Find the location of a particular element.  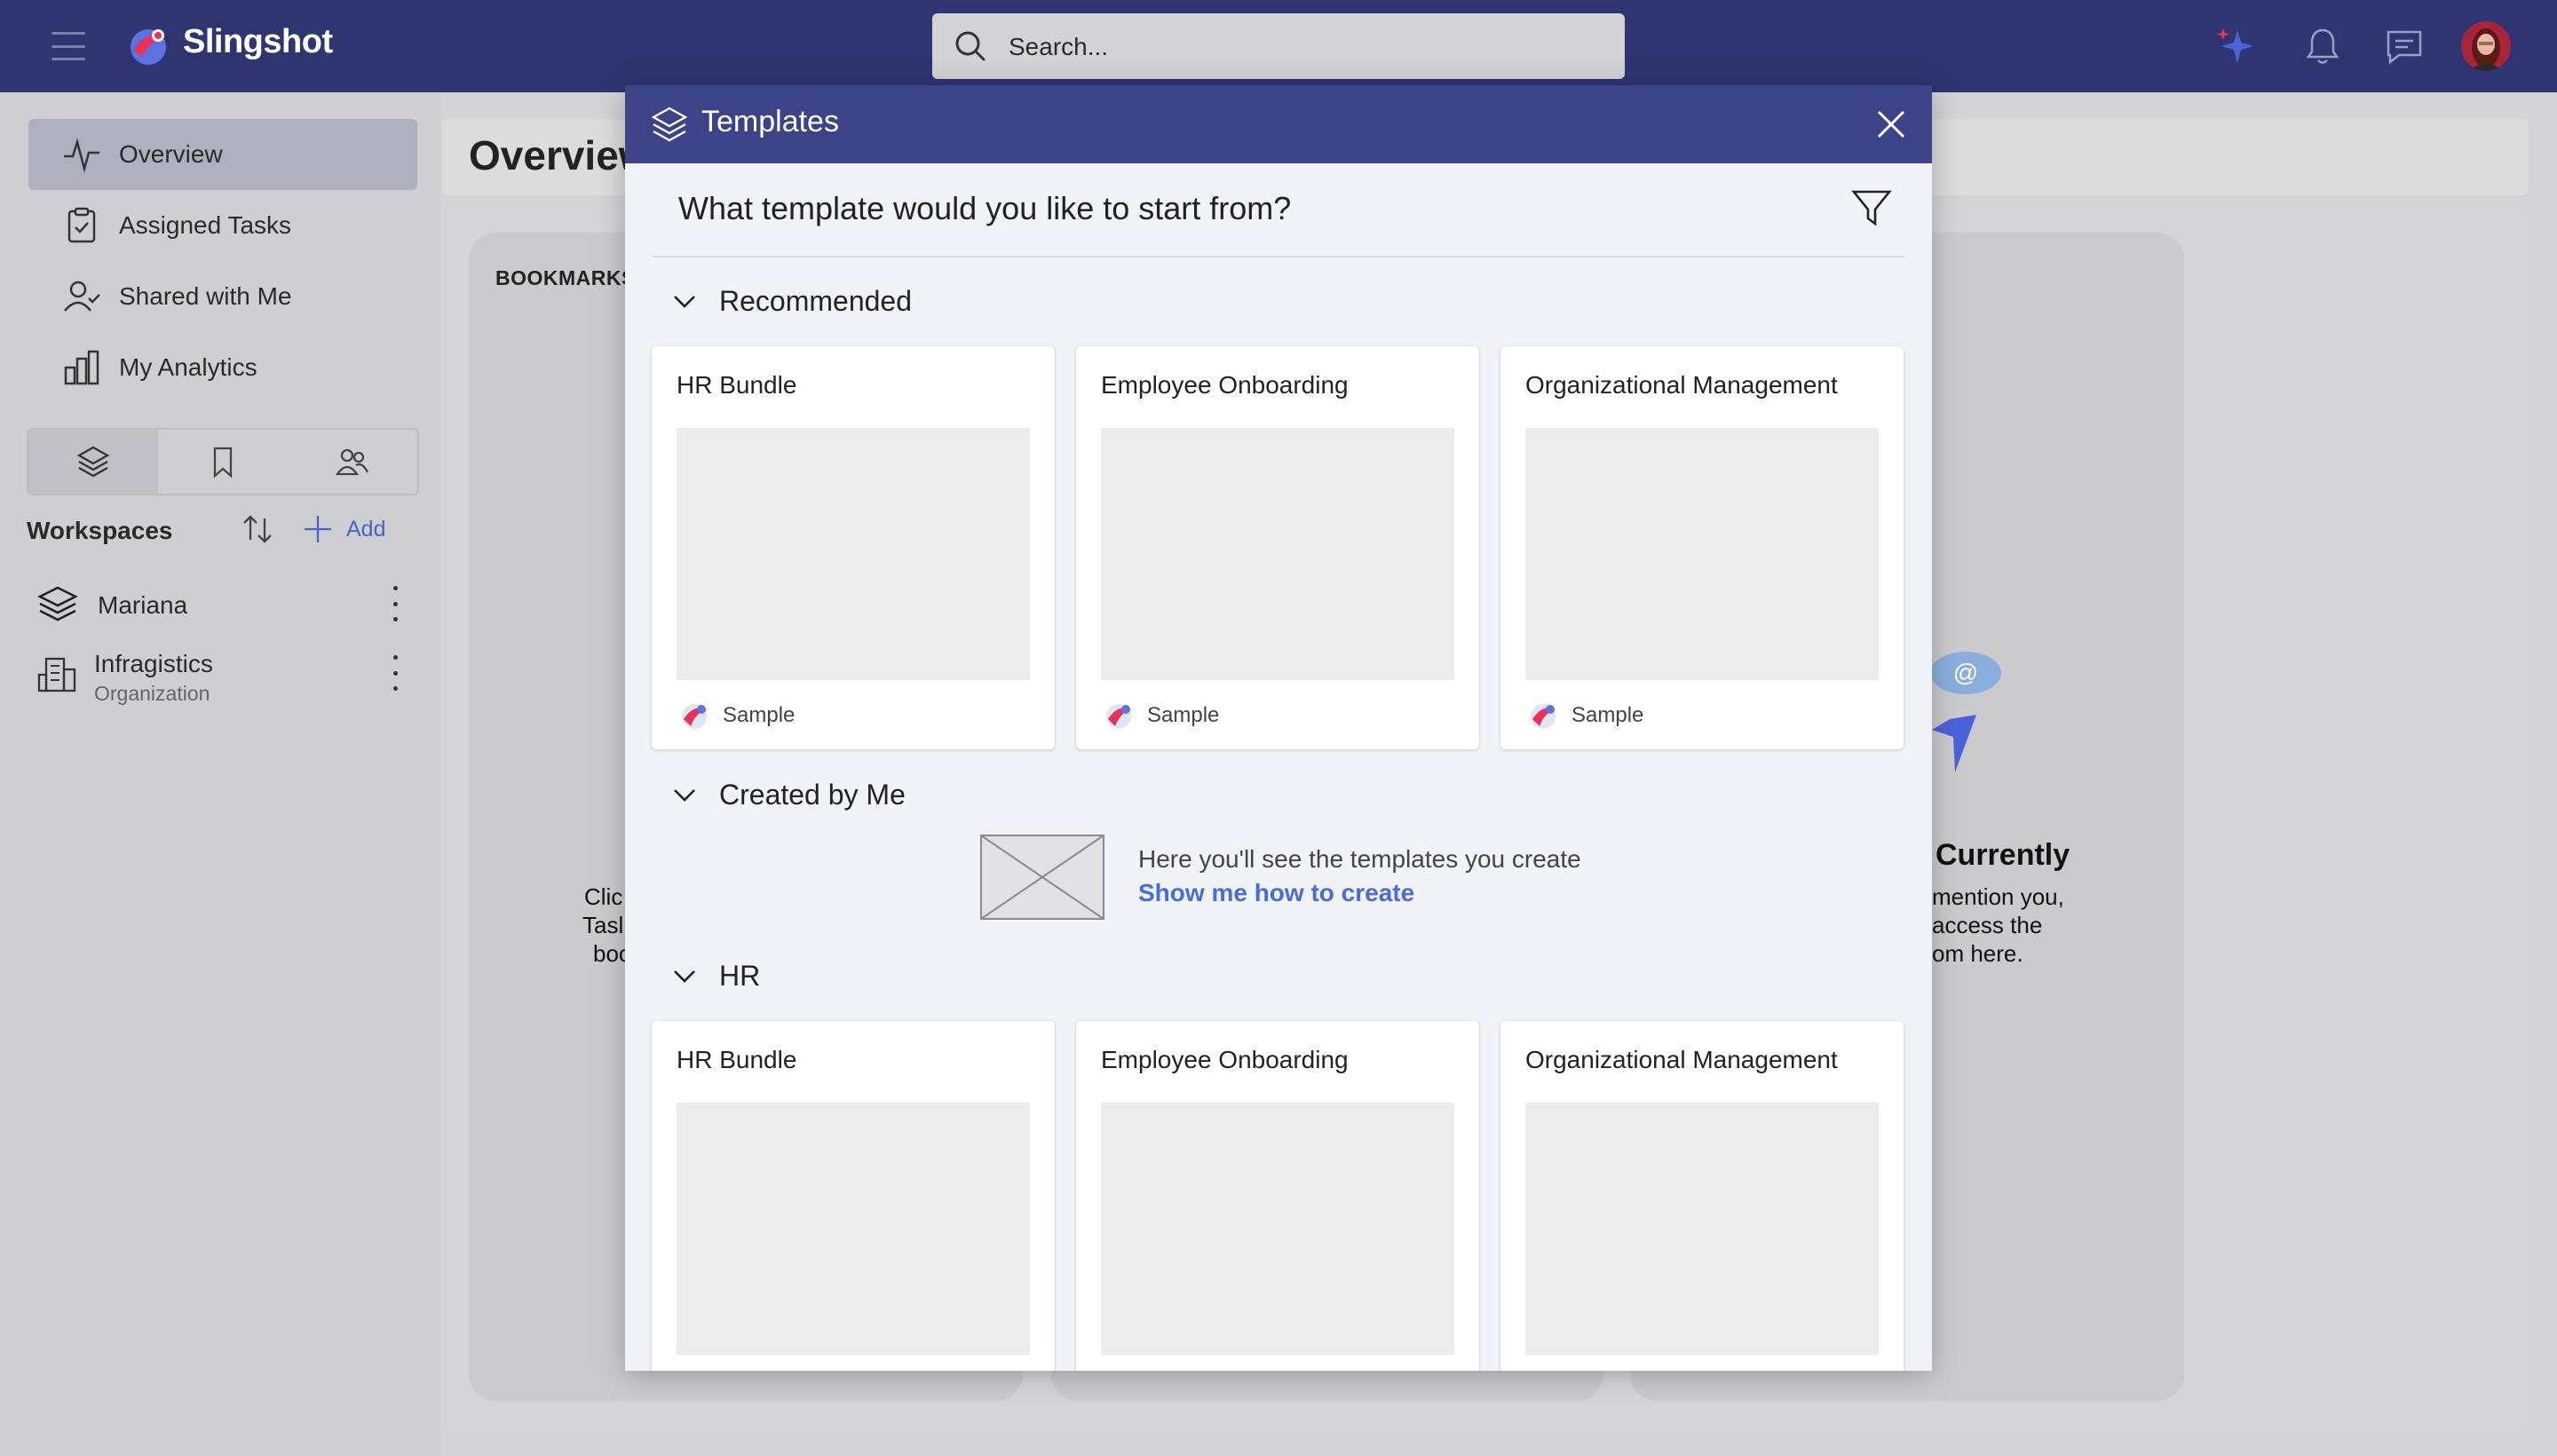

template-card: Employee Onboarding is located at coordinates (1277, 1196).